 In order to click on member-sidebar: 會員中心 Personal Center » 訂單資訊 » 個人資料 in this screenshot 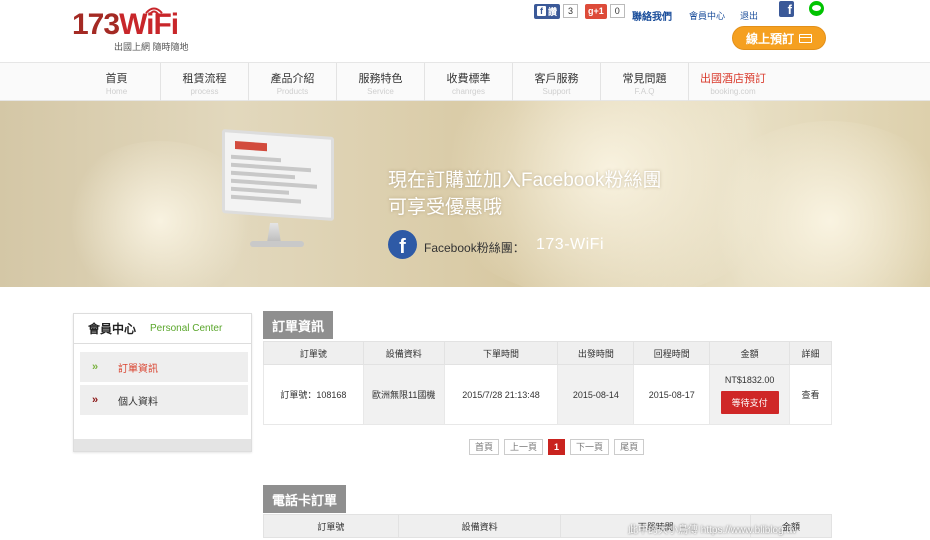, I will do `click(162, 382)`.